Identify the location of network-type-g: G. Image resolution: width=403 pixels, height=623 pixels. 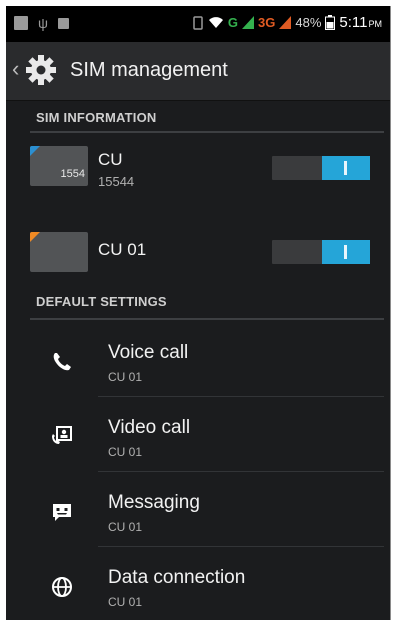
(233, 22).